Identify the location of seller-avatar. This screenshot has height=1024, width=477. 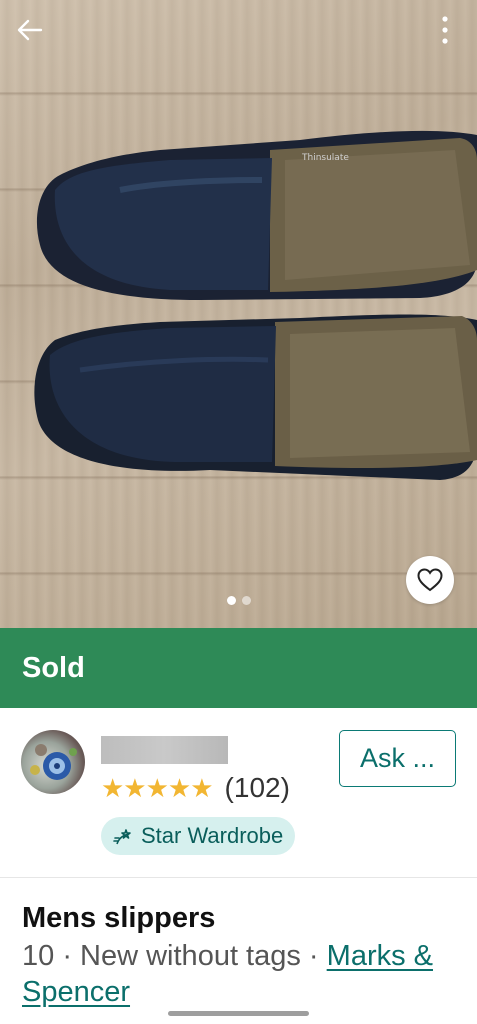
(53, 762).